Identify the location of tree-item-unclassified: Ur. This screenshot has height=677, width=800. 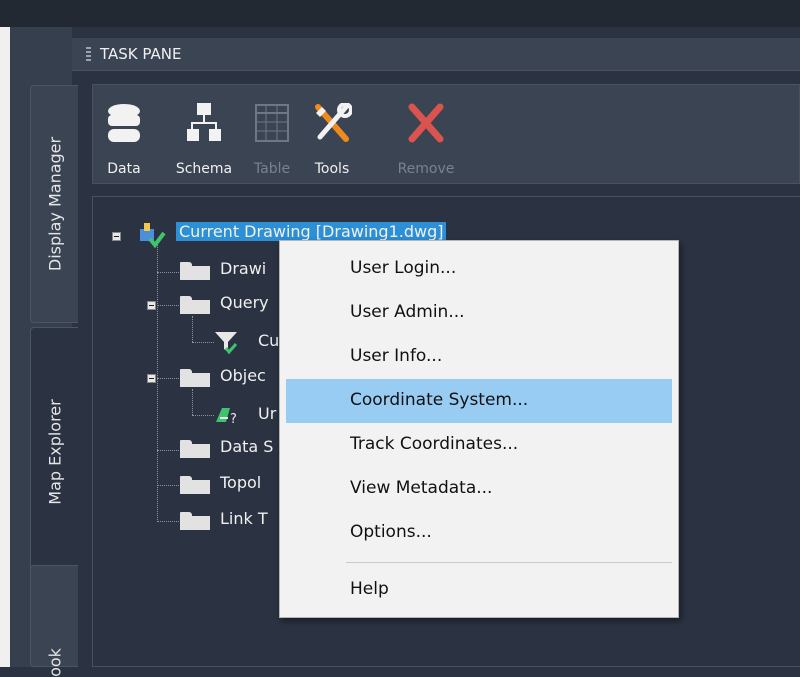
(267, 413).